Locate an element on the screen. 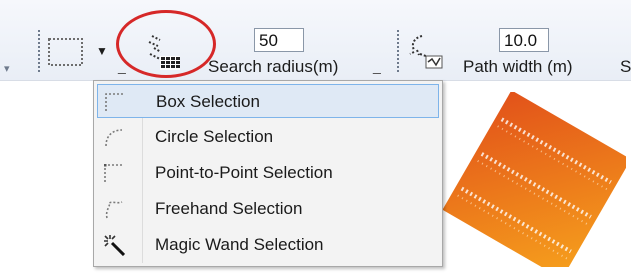  menu-item-point-to-point-selection: Point-to-Point Selection is located at coordinates (268, 173).